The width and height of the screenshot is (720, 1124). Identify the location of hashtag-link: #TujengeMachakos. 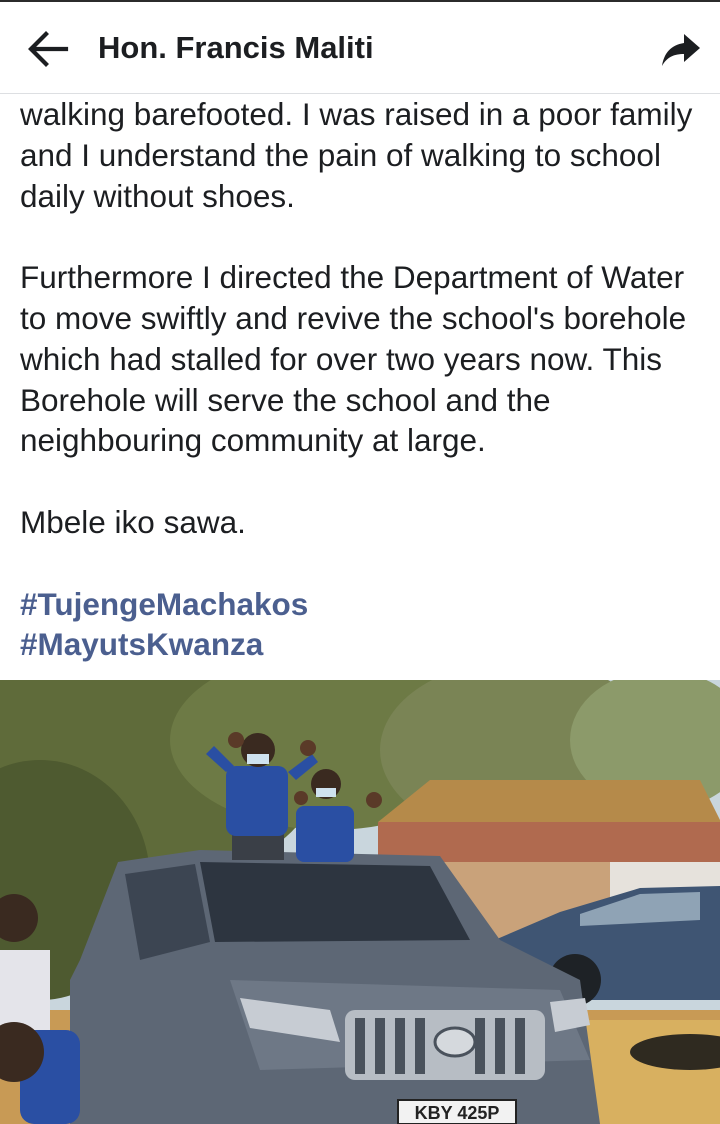
(365, 604).